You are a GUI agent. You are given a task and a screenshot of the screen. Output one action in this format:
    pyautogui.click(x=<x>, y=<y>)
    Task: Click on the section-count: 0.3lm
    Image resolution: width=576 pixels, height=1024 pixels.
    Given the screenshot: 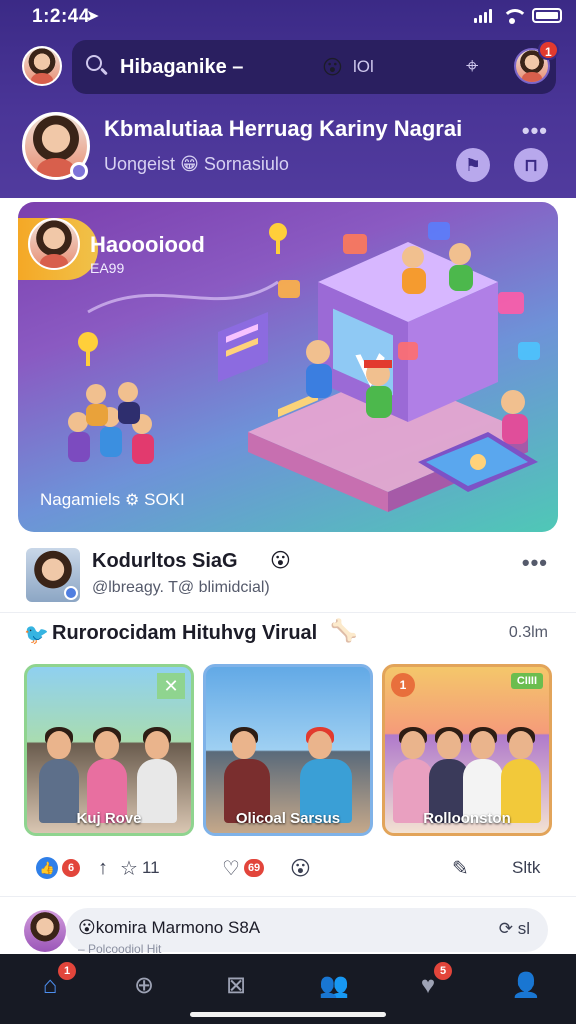 What is the action you would take?
    pyautogui.click(x=528, y=632)
    